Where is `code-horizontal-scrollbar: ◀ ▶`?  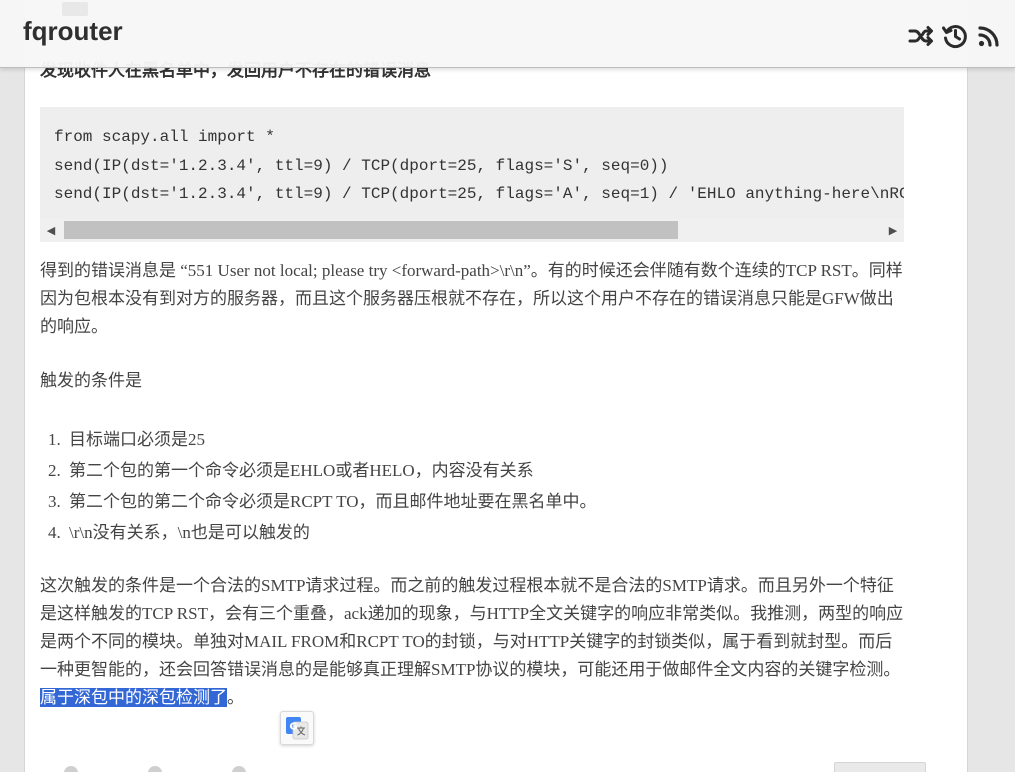 code-horizontal-scrollbar: ◀ ▶ is located at coordinates (472, 230).